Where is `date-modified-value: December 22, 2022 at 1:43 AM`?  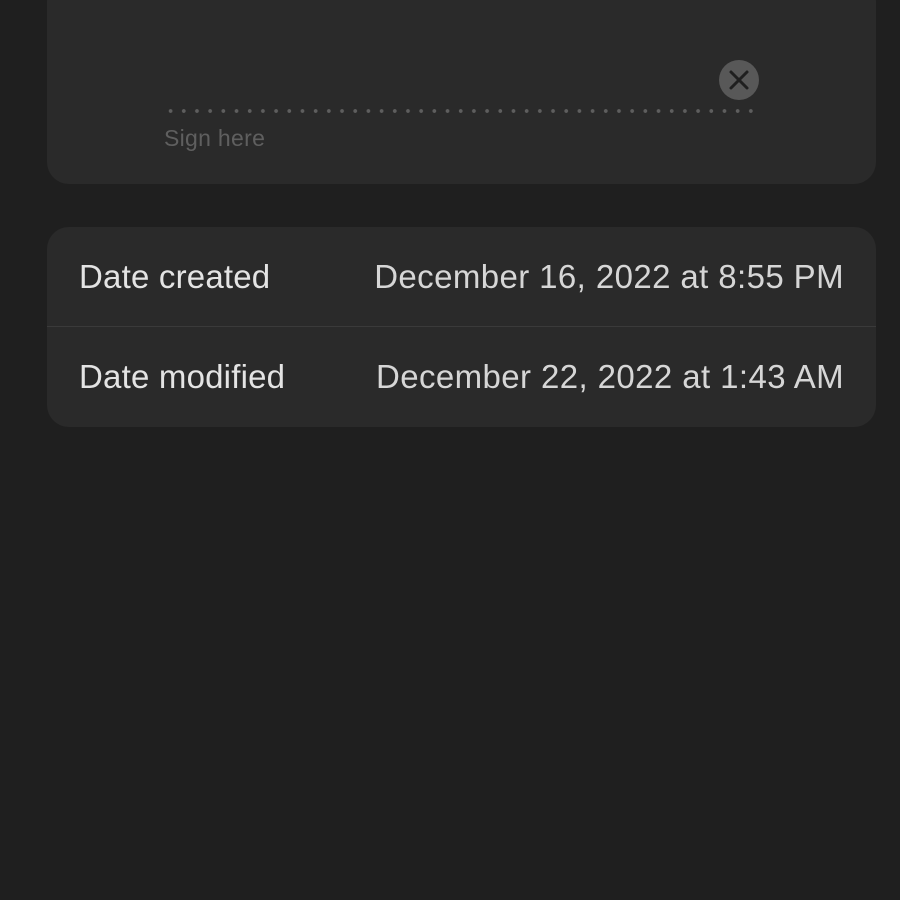
date-modified-value: December 22, 2022 at 1:43 AM is located at coordinates (610, 376).